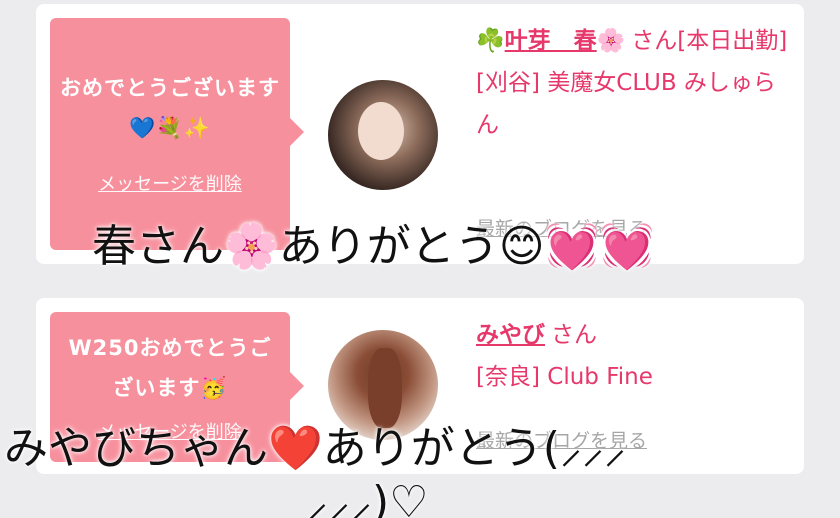 The image size is (840, 518). Describe the element at coordinates (315, 448) in the screenshot. I see `overlay-caption: みやびちゃん❤️ありがとう(⸝⸝⸝` at that location.